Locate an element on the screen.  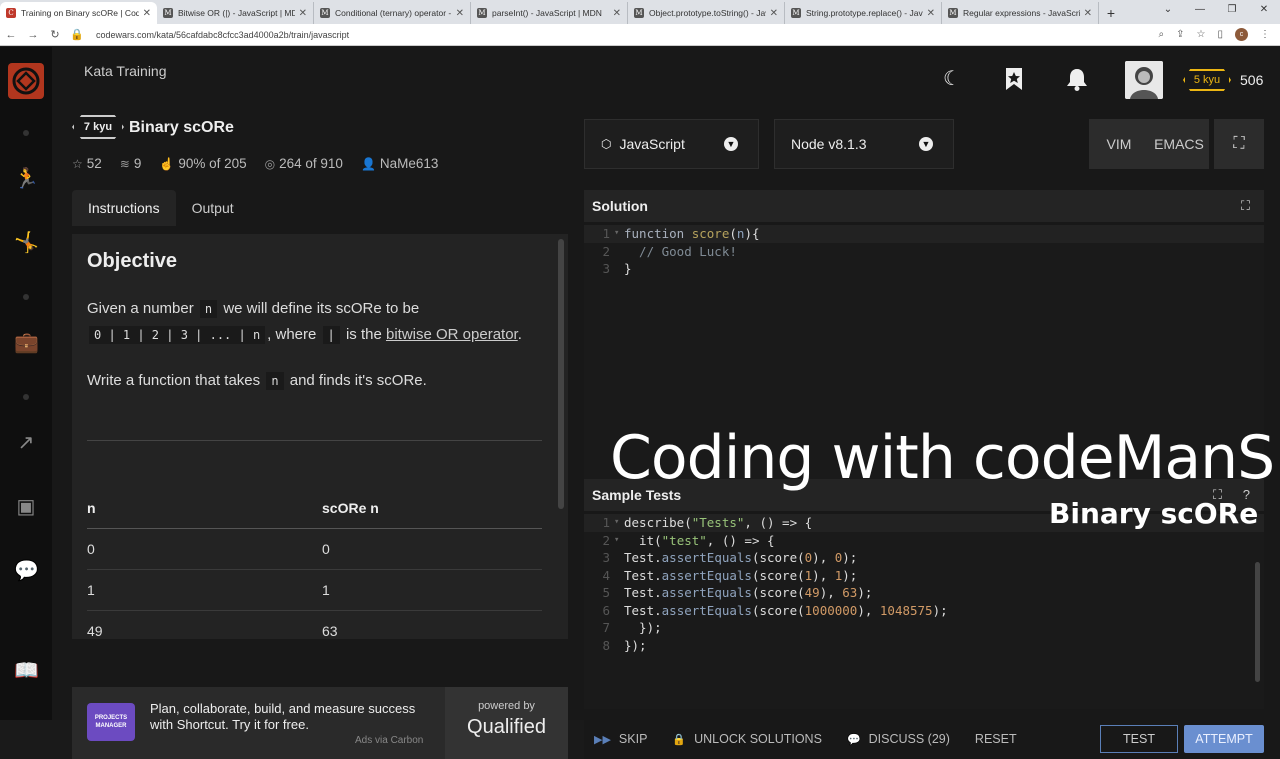
codewars-logo is located at coordinates (26, 81).